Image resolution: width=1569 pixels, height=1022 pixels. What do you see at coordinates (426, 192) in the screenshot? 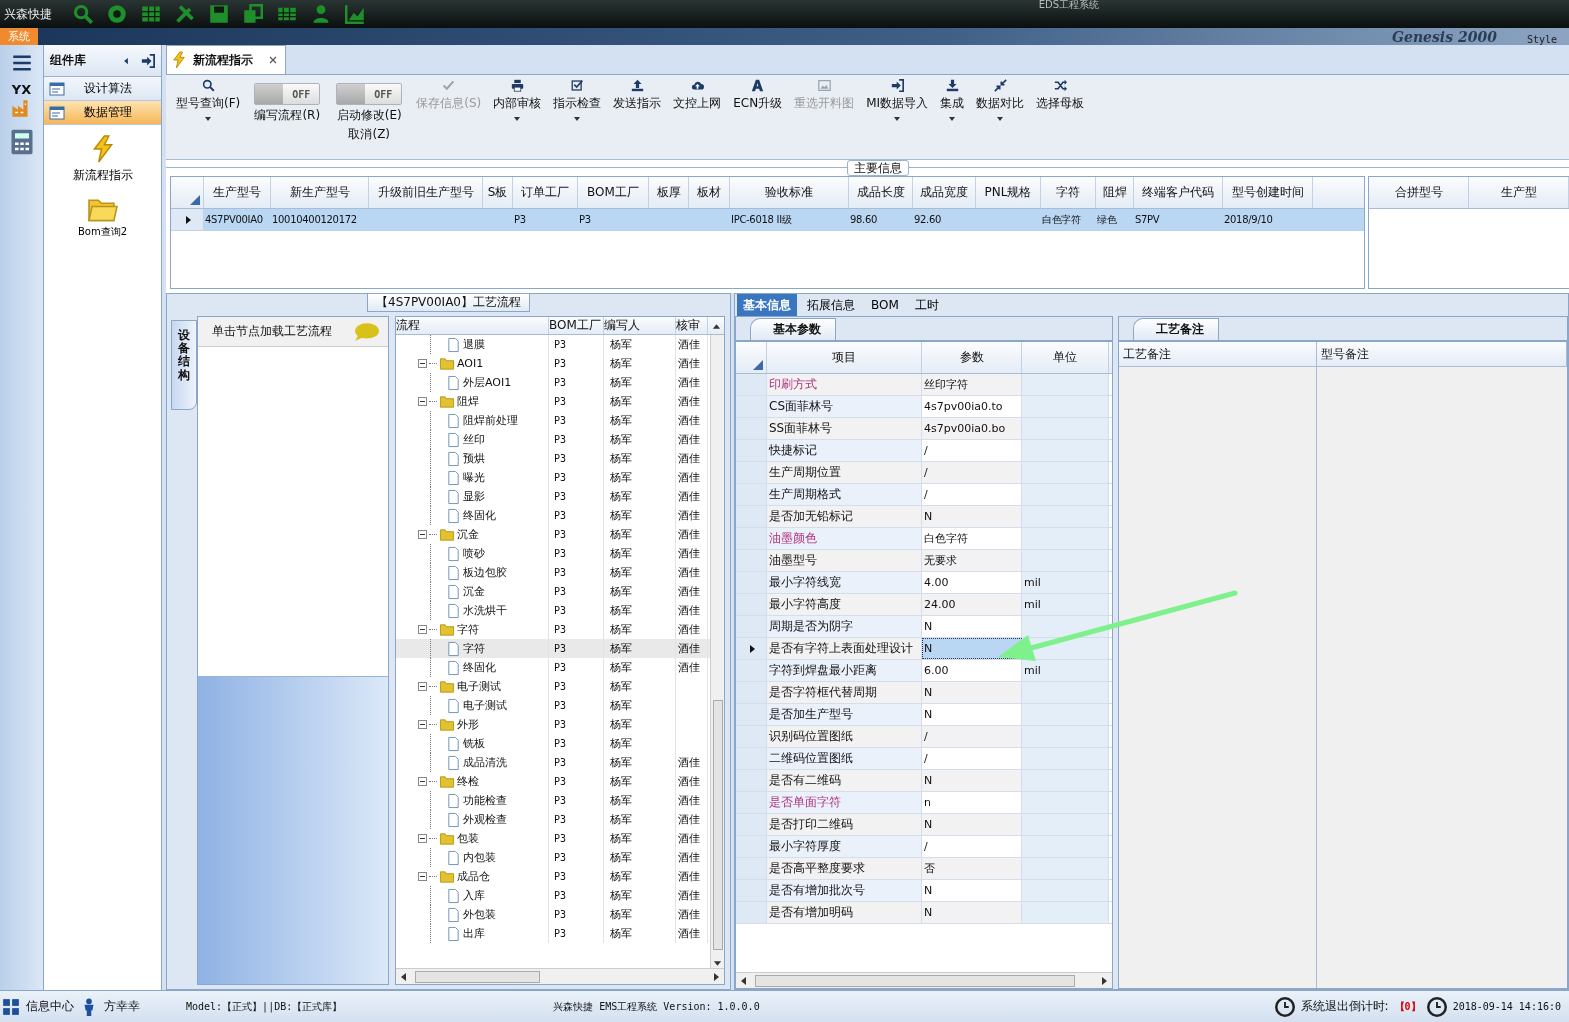
I see `column-header: 升级前旧生产型号` at bounding box center [426, 192].